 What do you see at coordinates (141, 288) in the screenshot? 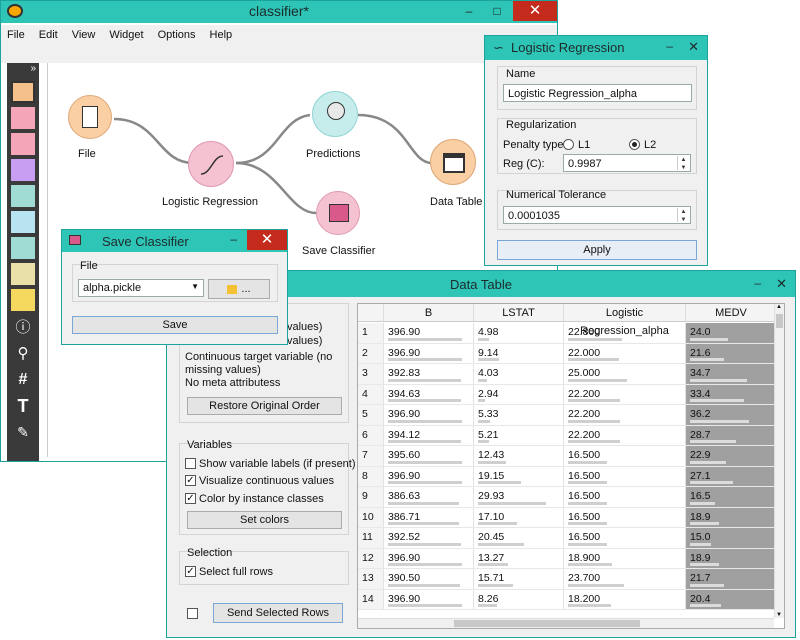
I see `file-select: alpha.pickle ▼` at bounding box center [141, 288].